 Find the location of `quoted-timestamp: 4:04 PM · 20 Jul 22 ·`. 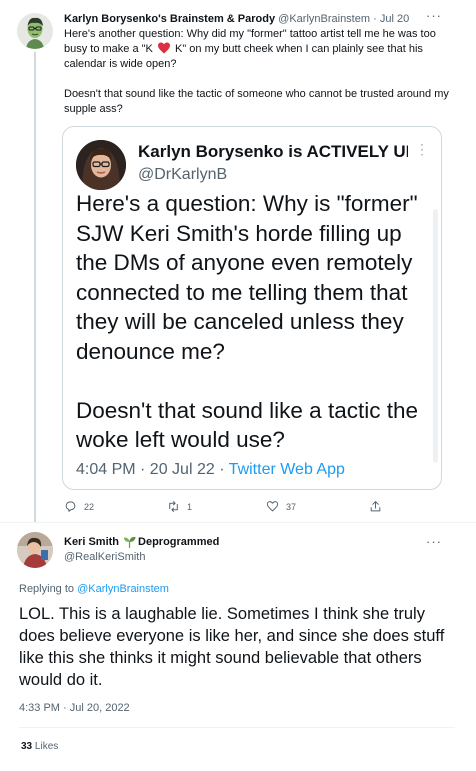

quoted-timestamp: 4:04 PM · 20 Jul 22 · is located at coordinates (152, 469).